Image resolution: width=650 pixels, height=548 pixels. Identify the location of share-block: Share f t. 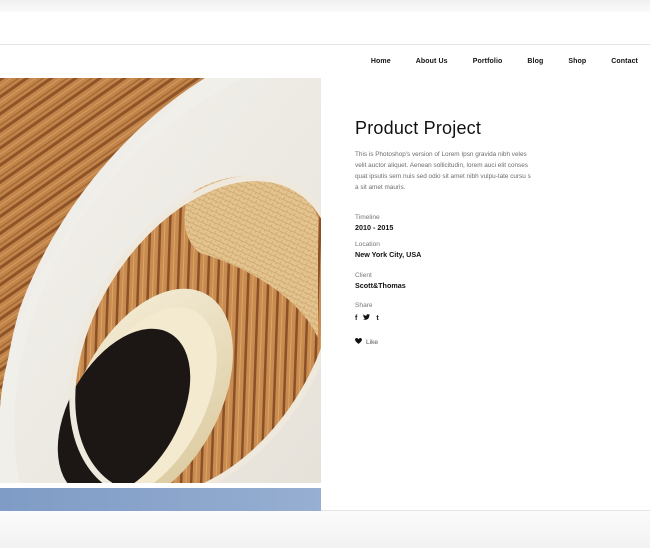
(455, 312).